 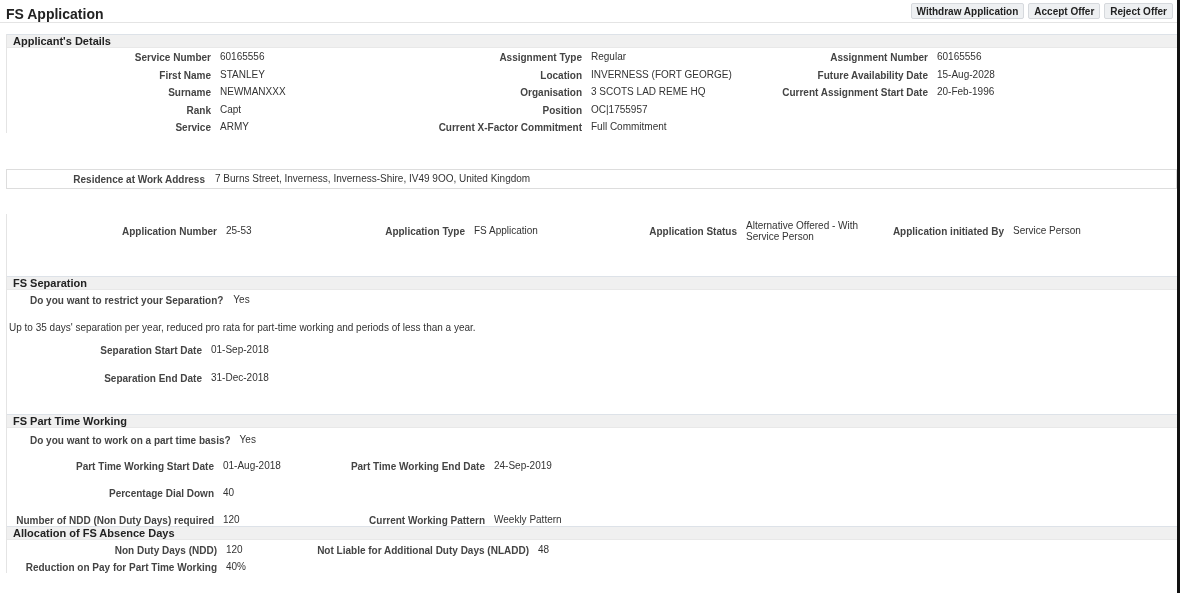 I want to click on field-label: Rank, so click(x=198, y=110).